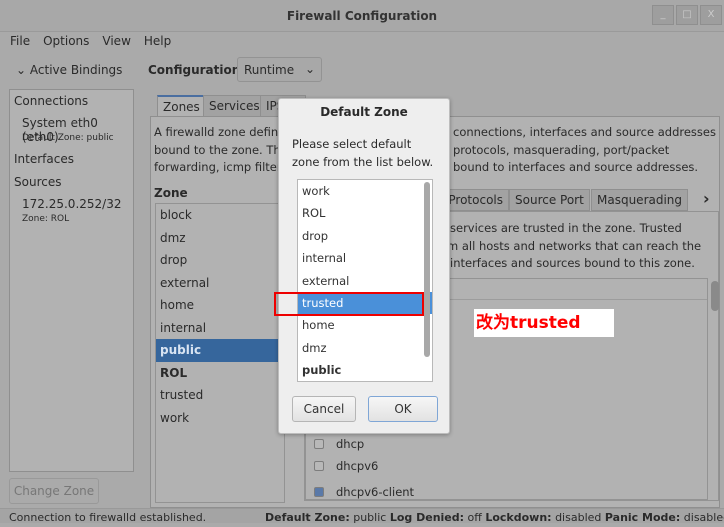 The height and width of the screenshot is (527, 724). What do you see at coordinates (319, 492) in the screenshot?
I see `checkbox-checked` at bounding box center [319, 492].